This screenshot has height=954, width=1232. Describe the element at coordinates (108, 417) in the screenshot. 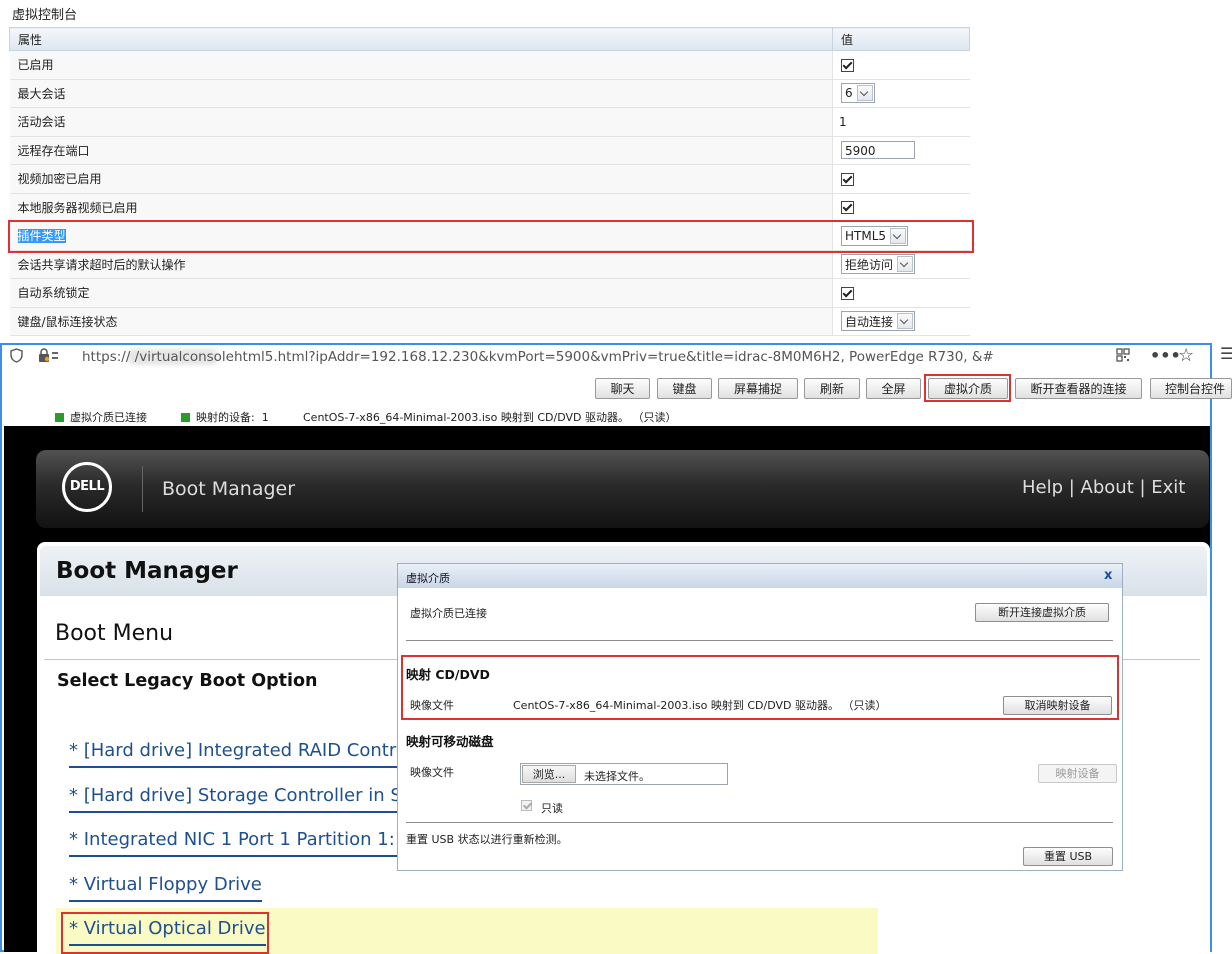

I see `vm-connected-text: 虚拟介质已连接` at that location.